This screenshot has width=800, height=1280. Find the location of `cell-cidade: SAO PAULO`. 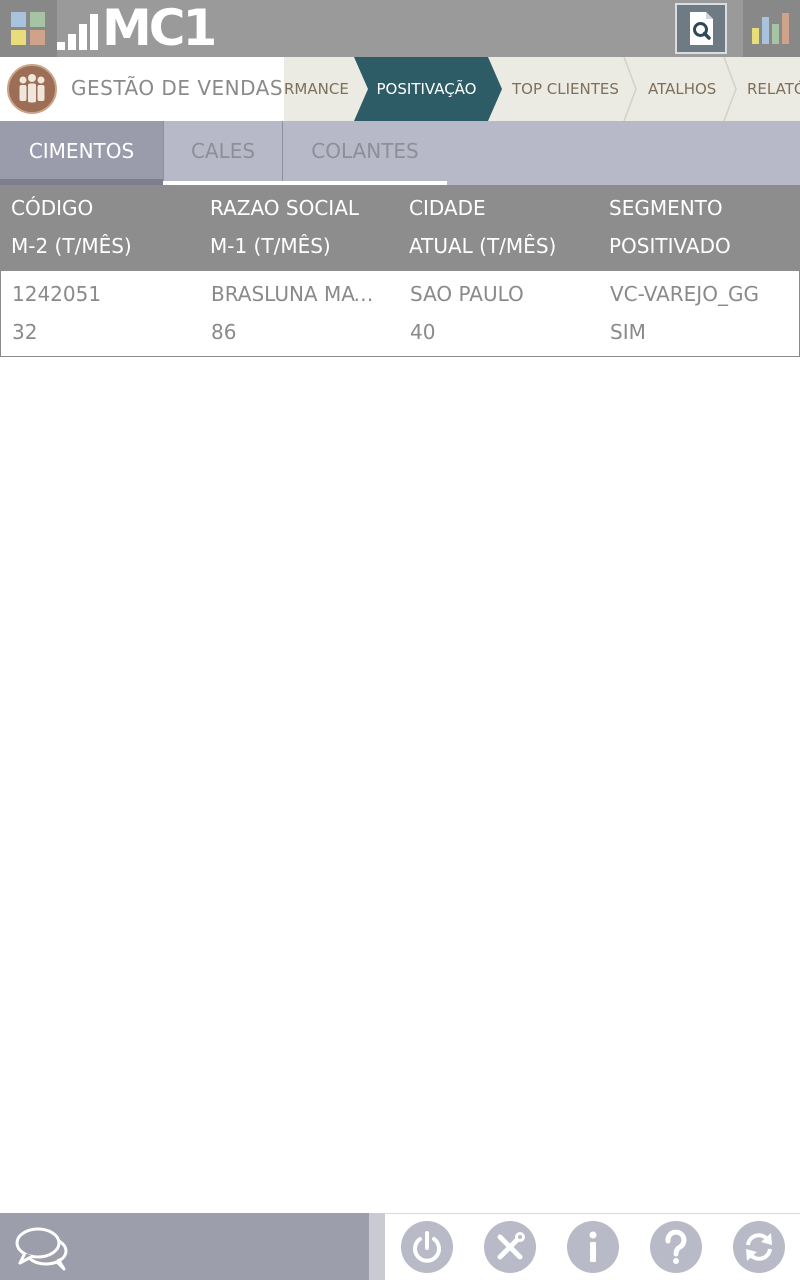

cell-cidade: SAO PAULO is located at coordinates (467, 294).